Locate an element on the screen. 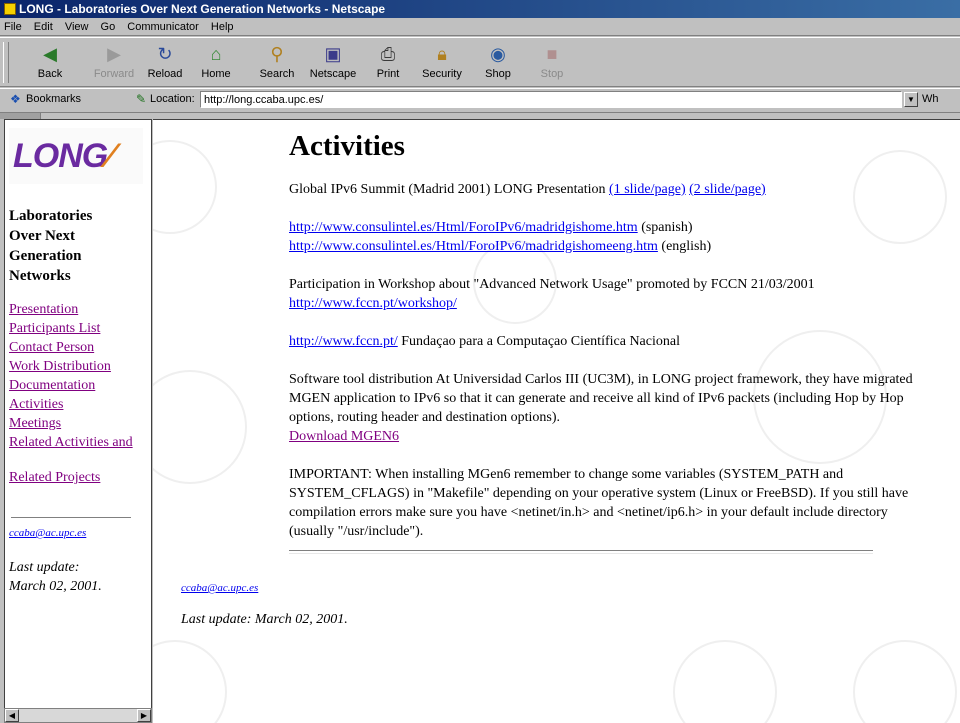 The image size is (960, 723). search-button: ⚲ Search is located at coordinates (277, 63).